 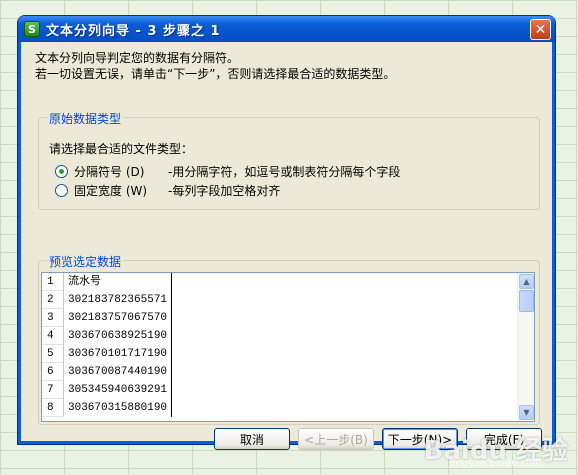 I want to click on table-row: 3 302183757067570, so click(x=107, y=318).